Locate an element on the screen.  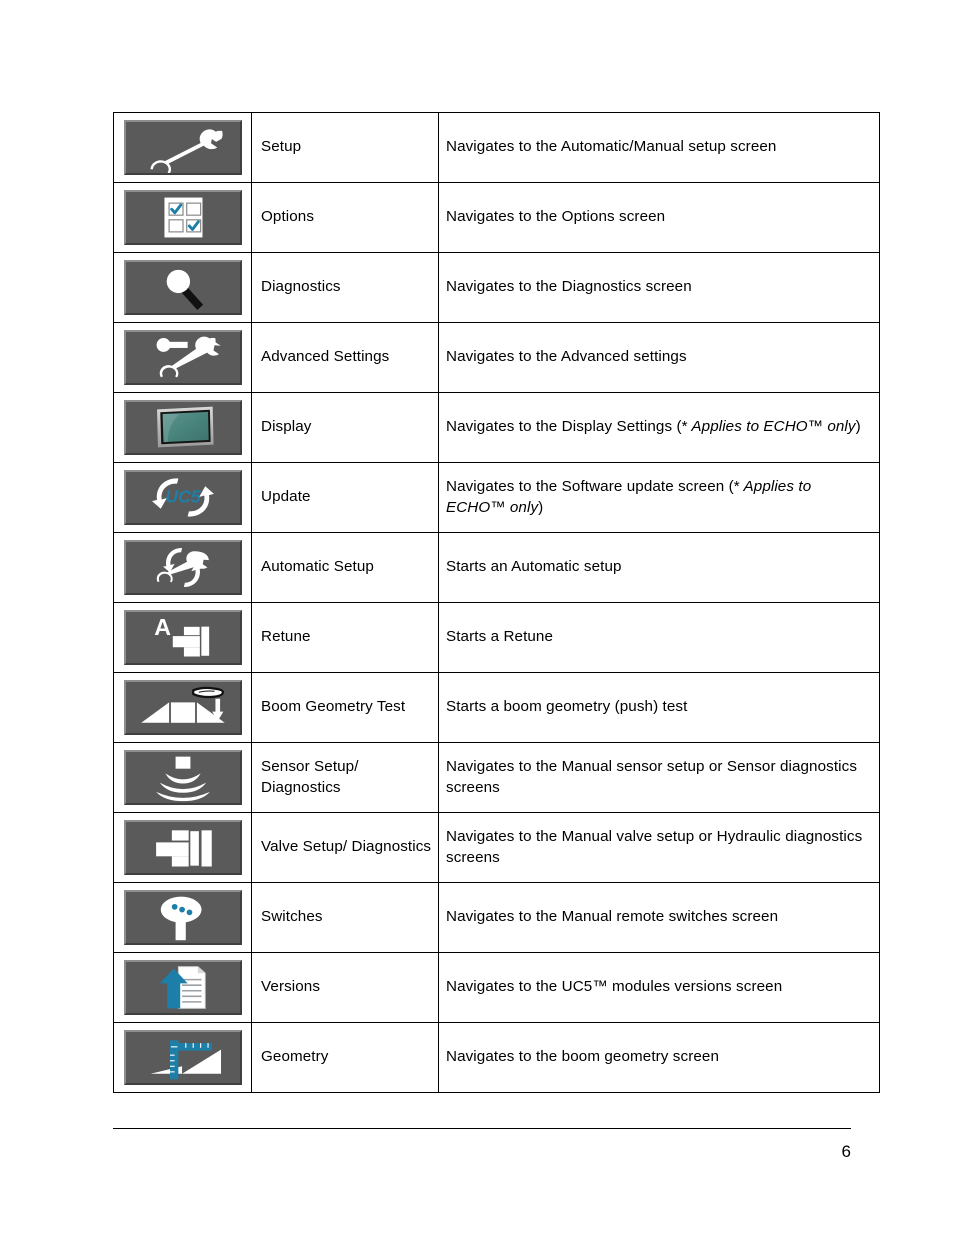
label-cell: Valve Setup/ Diagnostics is located at coordinates (345, 847).